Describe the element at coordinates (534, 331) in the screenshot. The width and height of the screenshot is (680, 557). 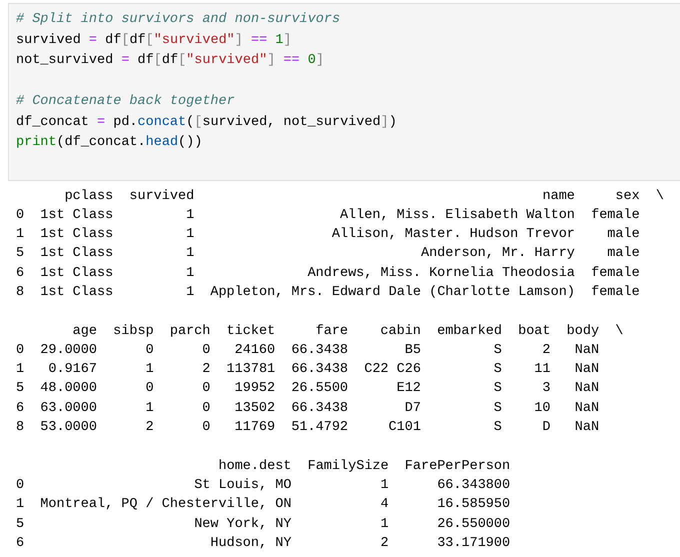
I see `column-header: boat` at that location.